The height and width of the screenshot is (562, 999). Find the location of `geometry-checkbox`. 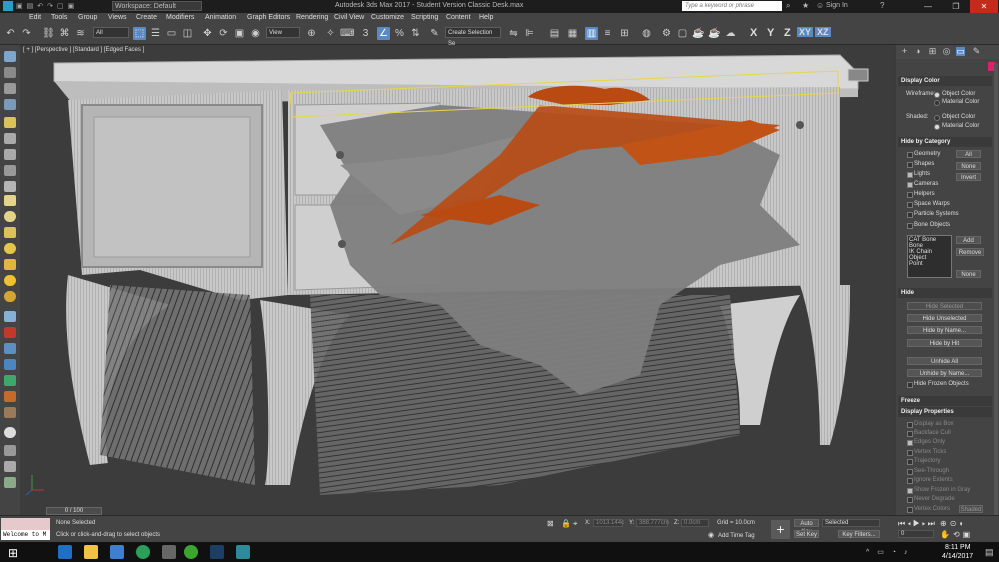

geometry-checkbox is located at coordinates (910, 155).